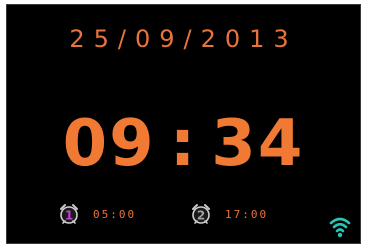 The height and width of the screenshot is (249, 367). I want to click on alarm-1-number: 1, so click(69, 216).